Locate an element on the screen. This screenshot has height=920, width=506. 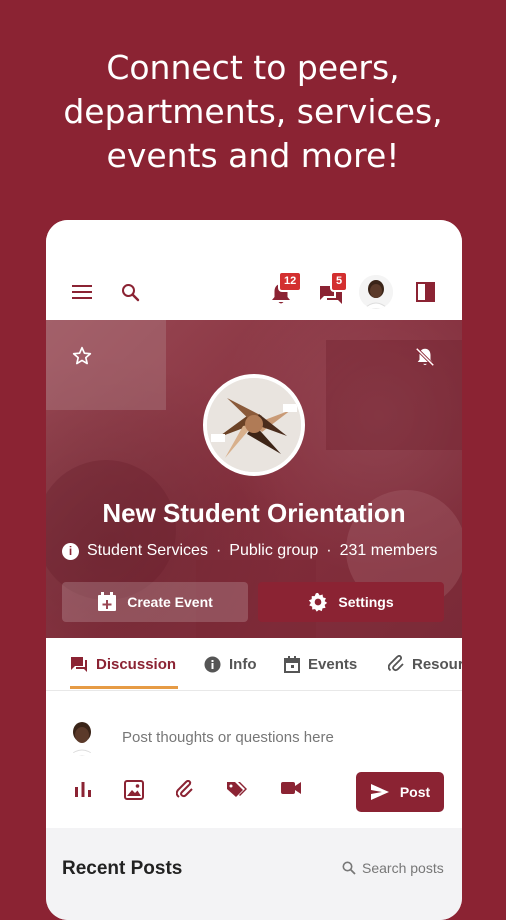
notifications-badge: 12 is located at coordinates (290, 281).